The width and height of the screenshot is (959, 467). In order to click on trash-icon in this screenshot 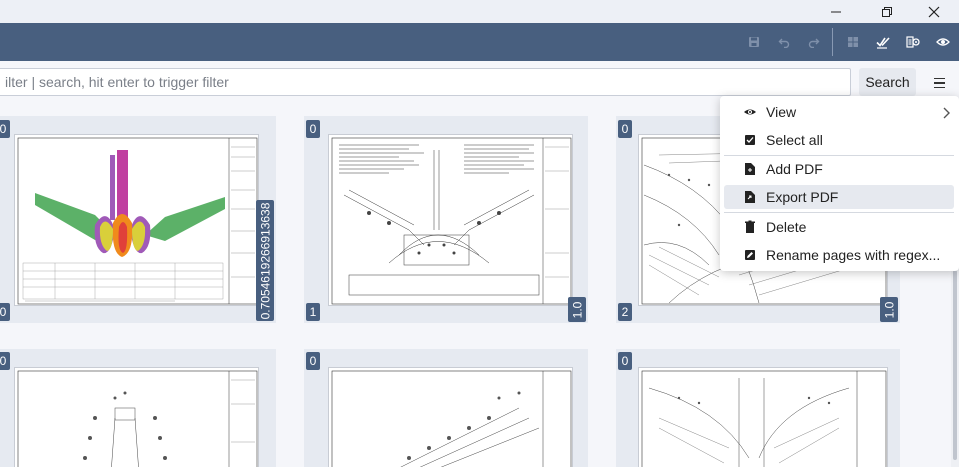, I will do `click(750, 227)`.